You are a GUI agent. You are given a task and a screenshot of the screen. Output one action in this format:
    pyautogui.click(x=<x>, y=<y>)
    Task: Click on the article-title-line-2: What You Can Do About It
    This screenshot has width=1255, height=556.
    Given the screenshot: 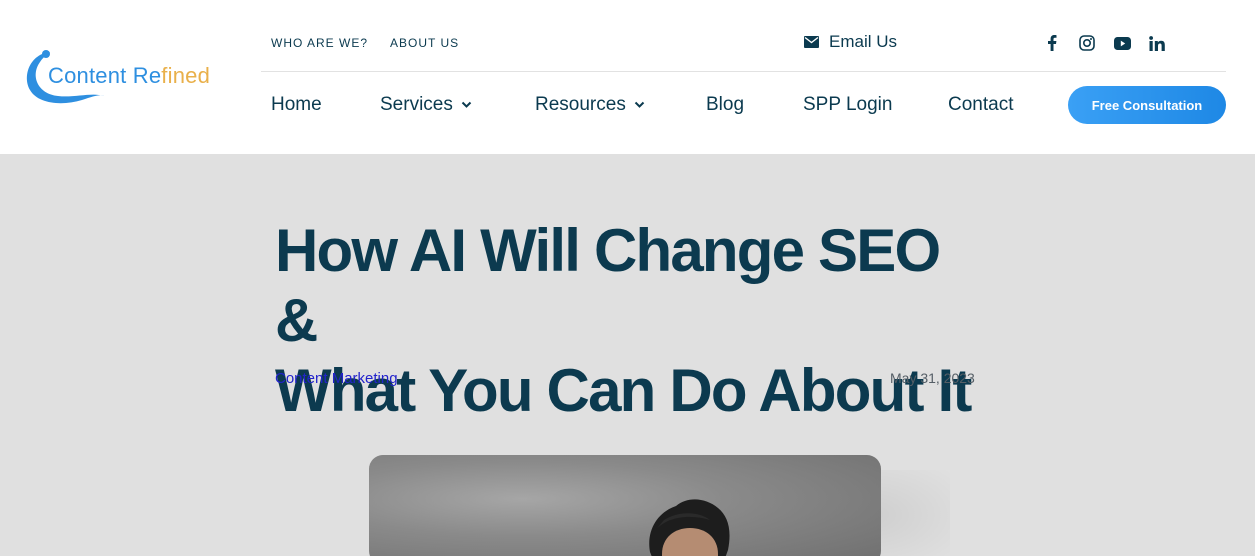 What is the action you would take?
    pyautogui.click(x=623, y=390)
    